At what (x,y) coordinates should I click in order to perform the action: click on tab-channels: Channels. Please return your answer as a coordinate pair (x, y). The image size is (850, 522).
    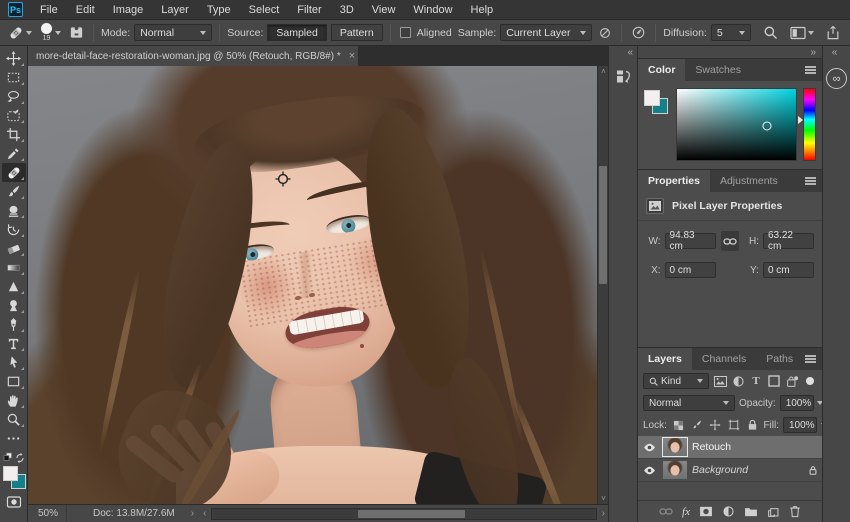
    Looking at the image, I should click on (724, 359).